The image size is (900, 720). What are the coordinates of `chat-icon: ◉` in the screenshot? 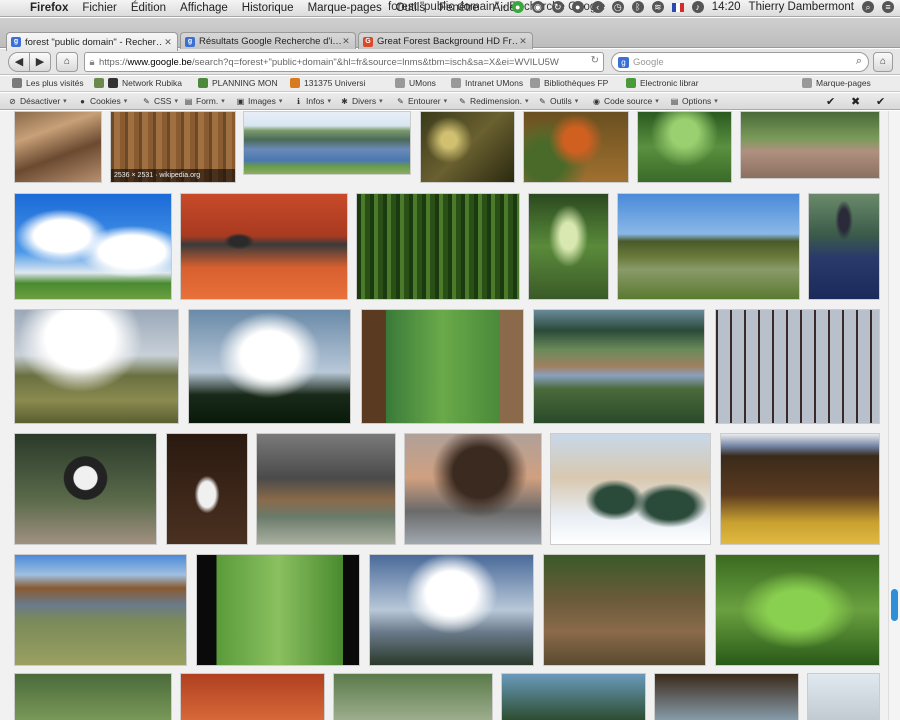 It's located at (537, 7).